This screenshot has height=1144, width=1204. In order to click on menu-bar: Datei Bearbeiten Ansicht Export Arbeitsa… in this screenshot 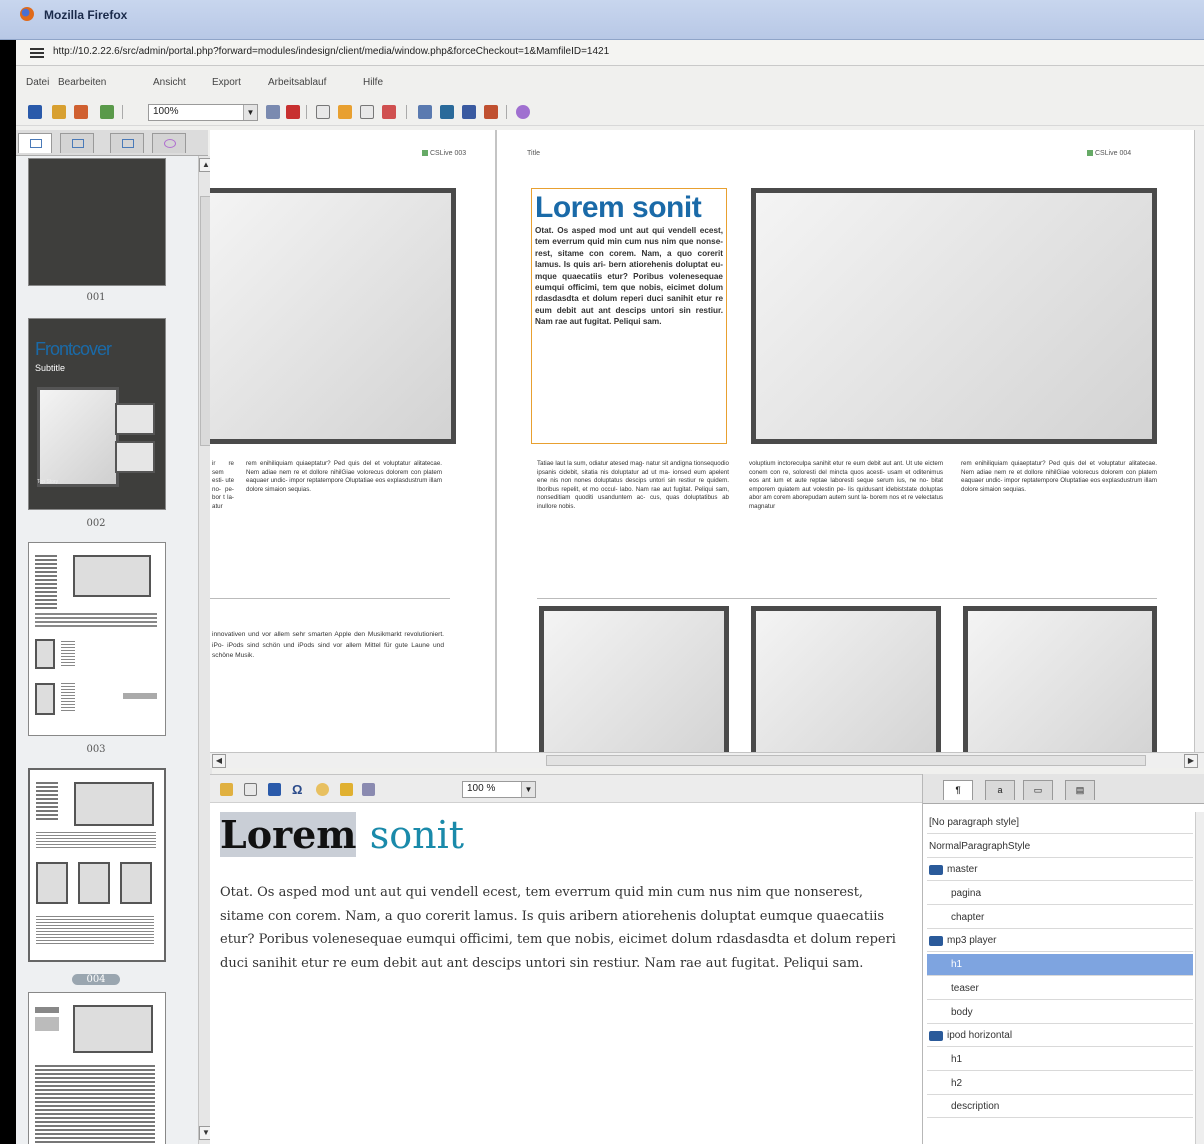, I will do `click(610, 83)`.